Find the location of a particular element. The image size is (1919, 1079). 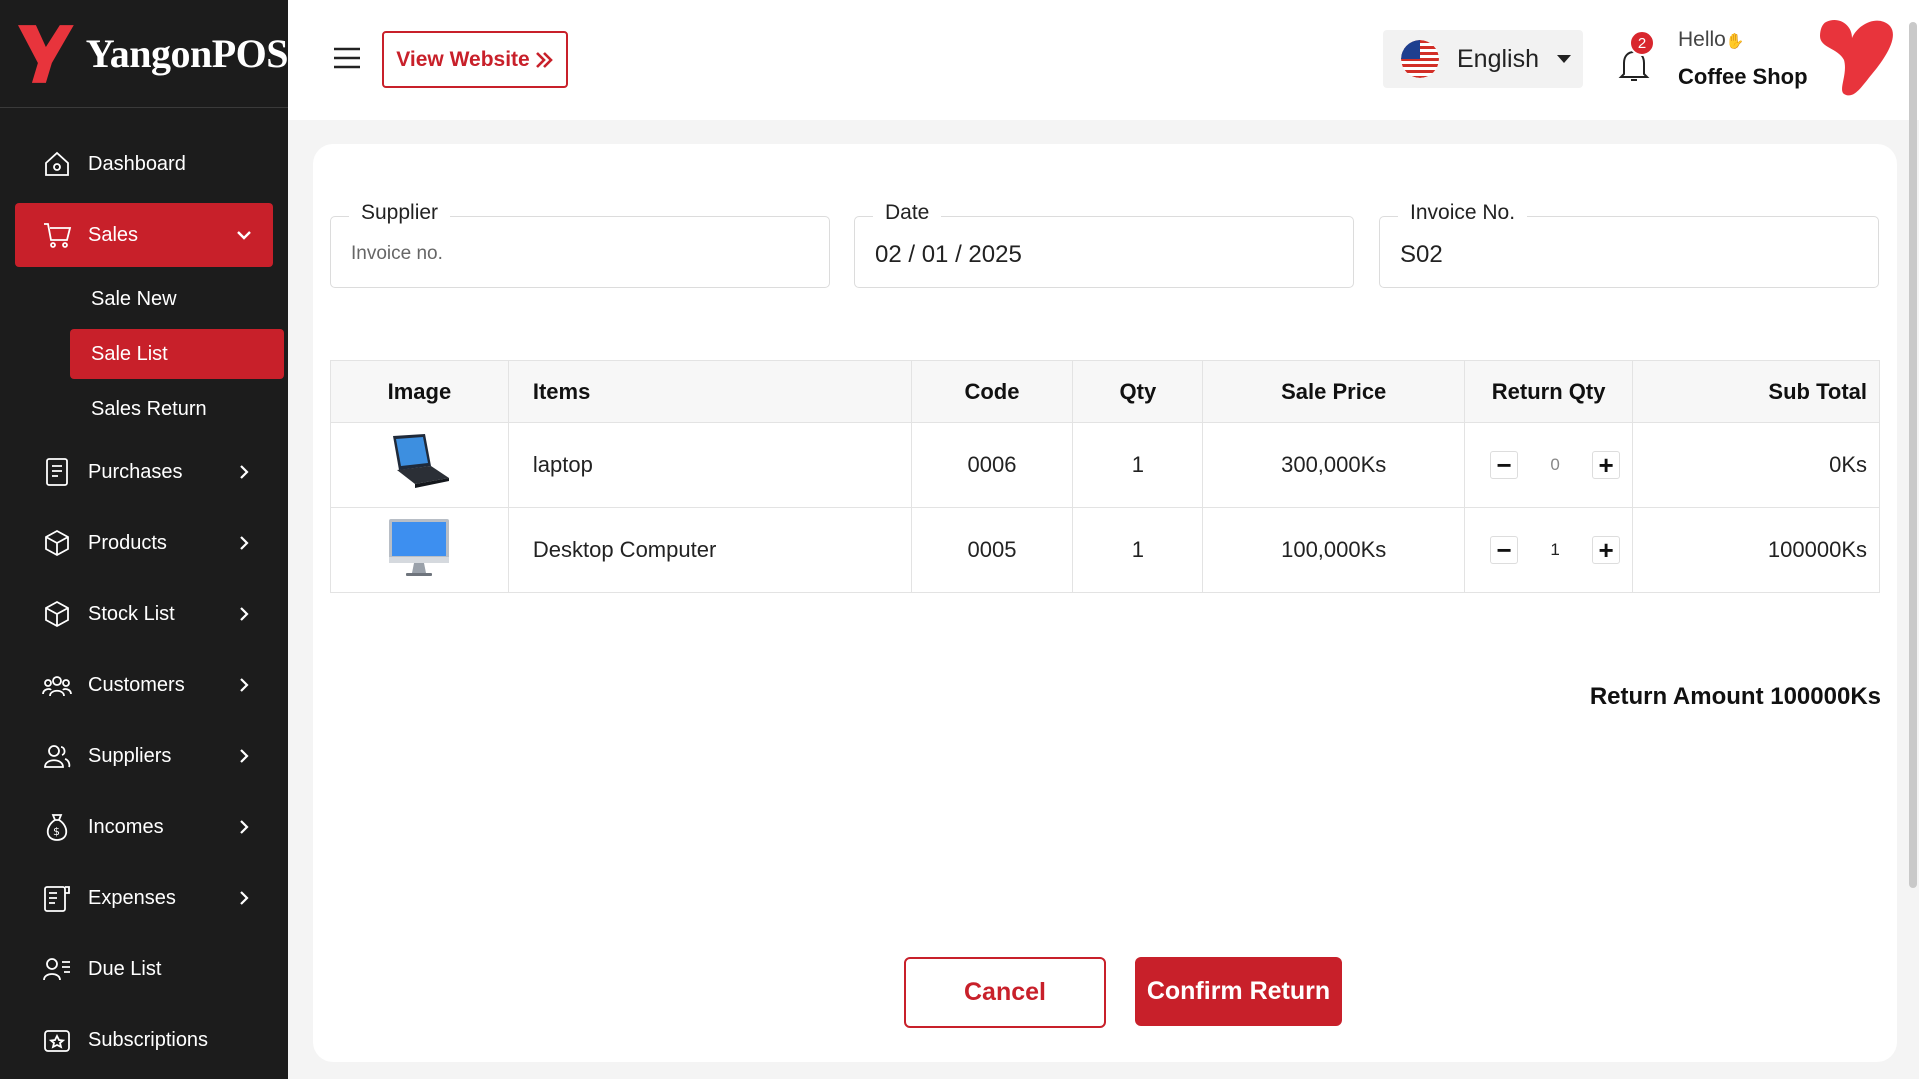

confirm-return-button: Confirm Return is located at coordinates (1238, 991).